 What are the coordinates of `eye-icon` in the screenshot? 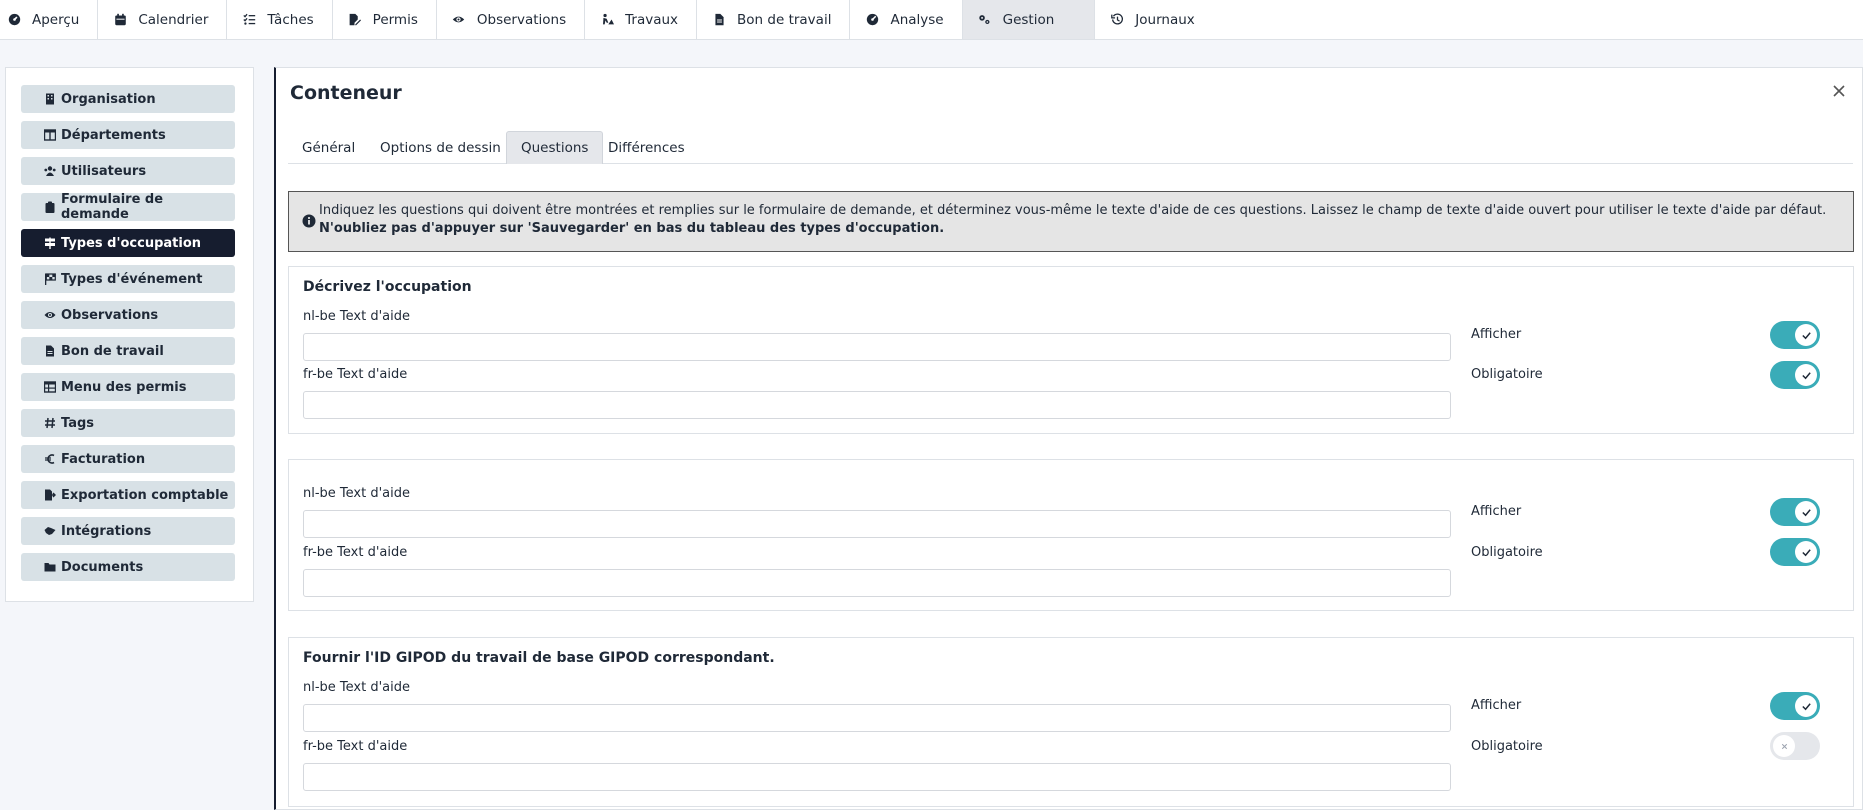 It's located at (459, 20).